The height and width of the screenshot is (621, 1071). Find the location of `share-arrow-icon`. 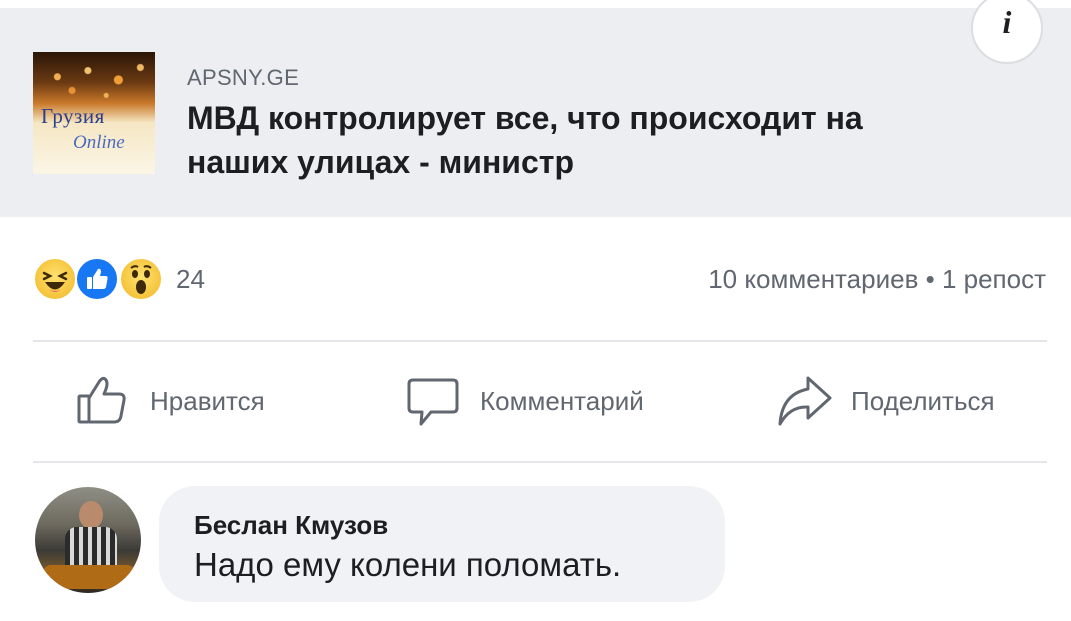

share-arrow-icon is located at coordinates (805, 401).